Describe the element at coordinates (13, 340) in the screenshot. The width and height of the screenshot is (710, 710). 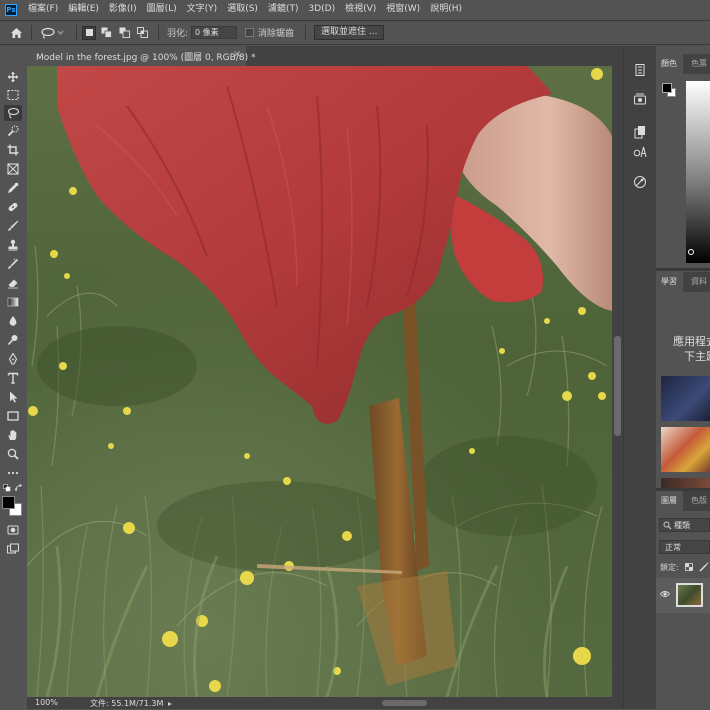
I see `dodge-tool-icon` at that location.